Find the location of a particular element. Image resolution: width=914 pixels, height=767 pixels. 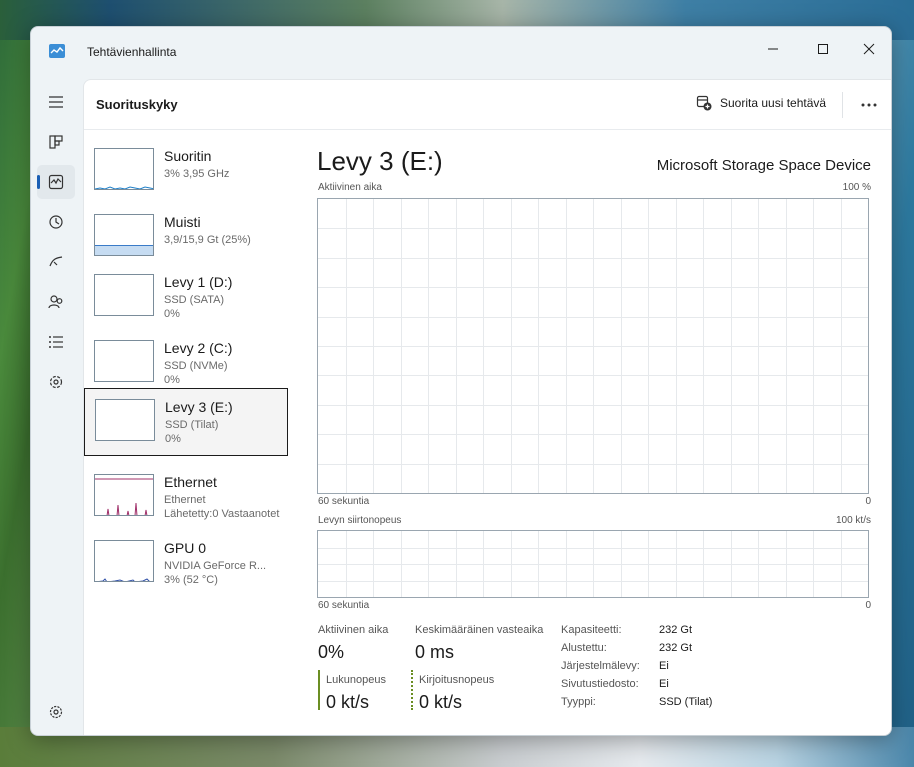

device-name: Suoritin is located at coordinates (188, 156).